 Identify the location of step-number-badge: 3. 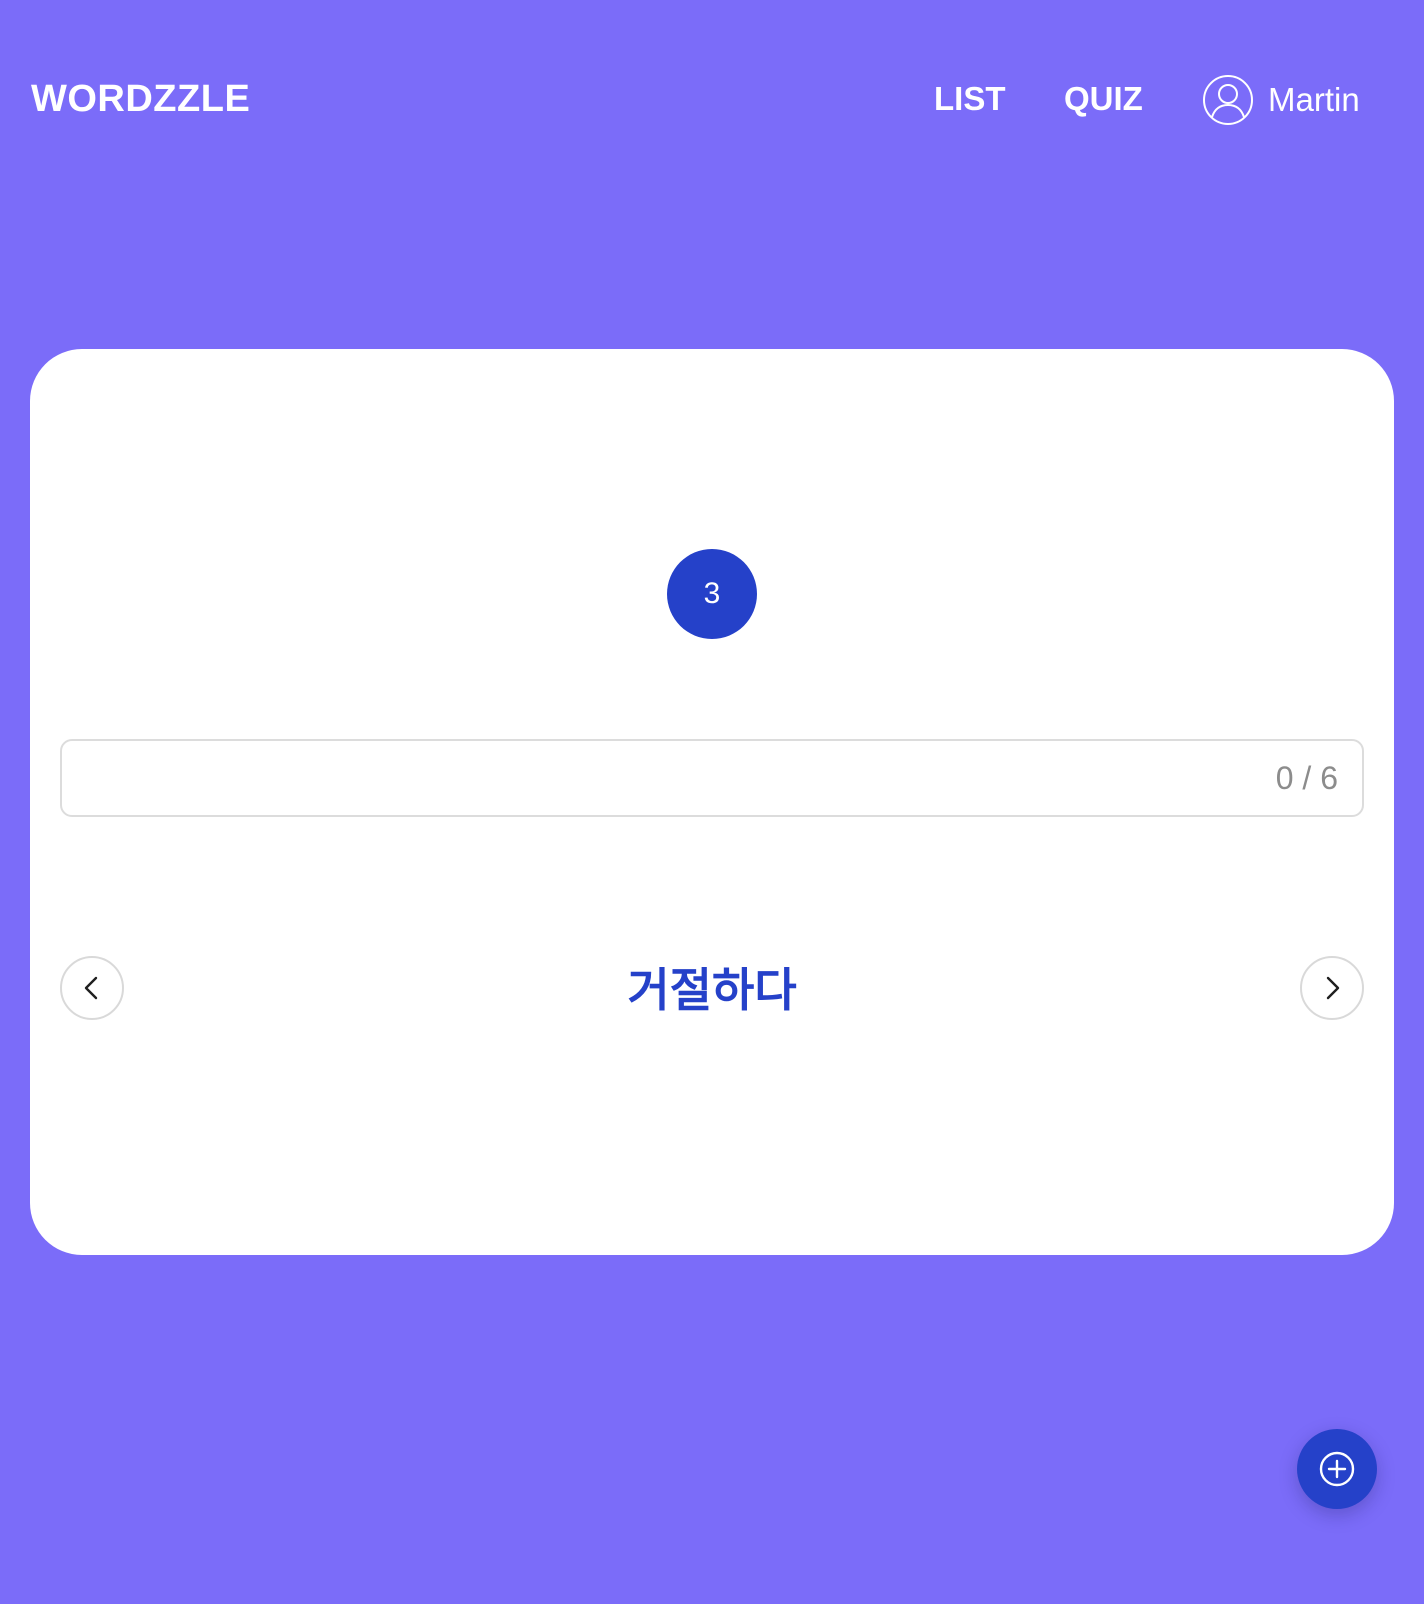
(712, 594).